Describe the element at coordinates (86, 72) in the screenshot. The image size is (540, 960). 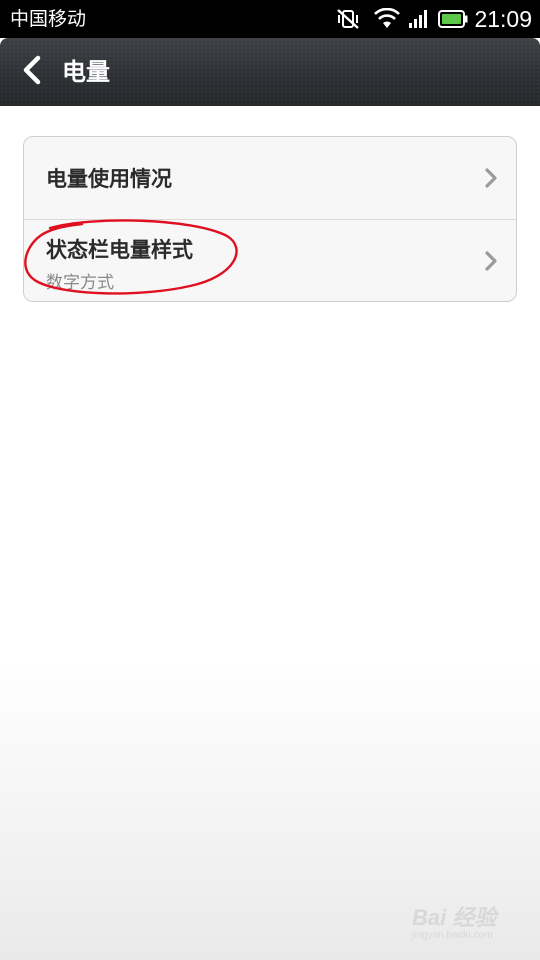
I see `page-title: 电量` at that location.